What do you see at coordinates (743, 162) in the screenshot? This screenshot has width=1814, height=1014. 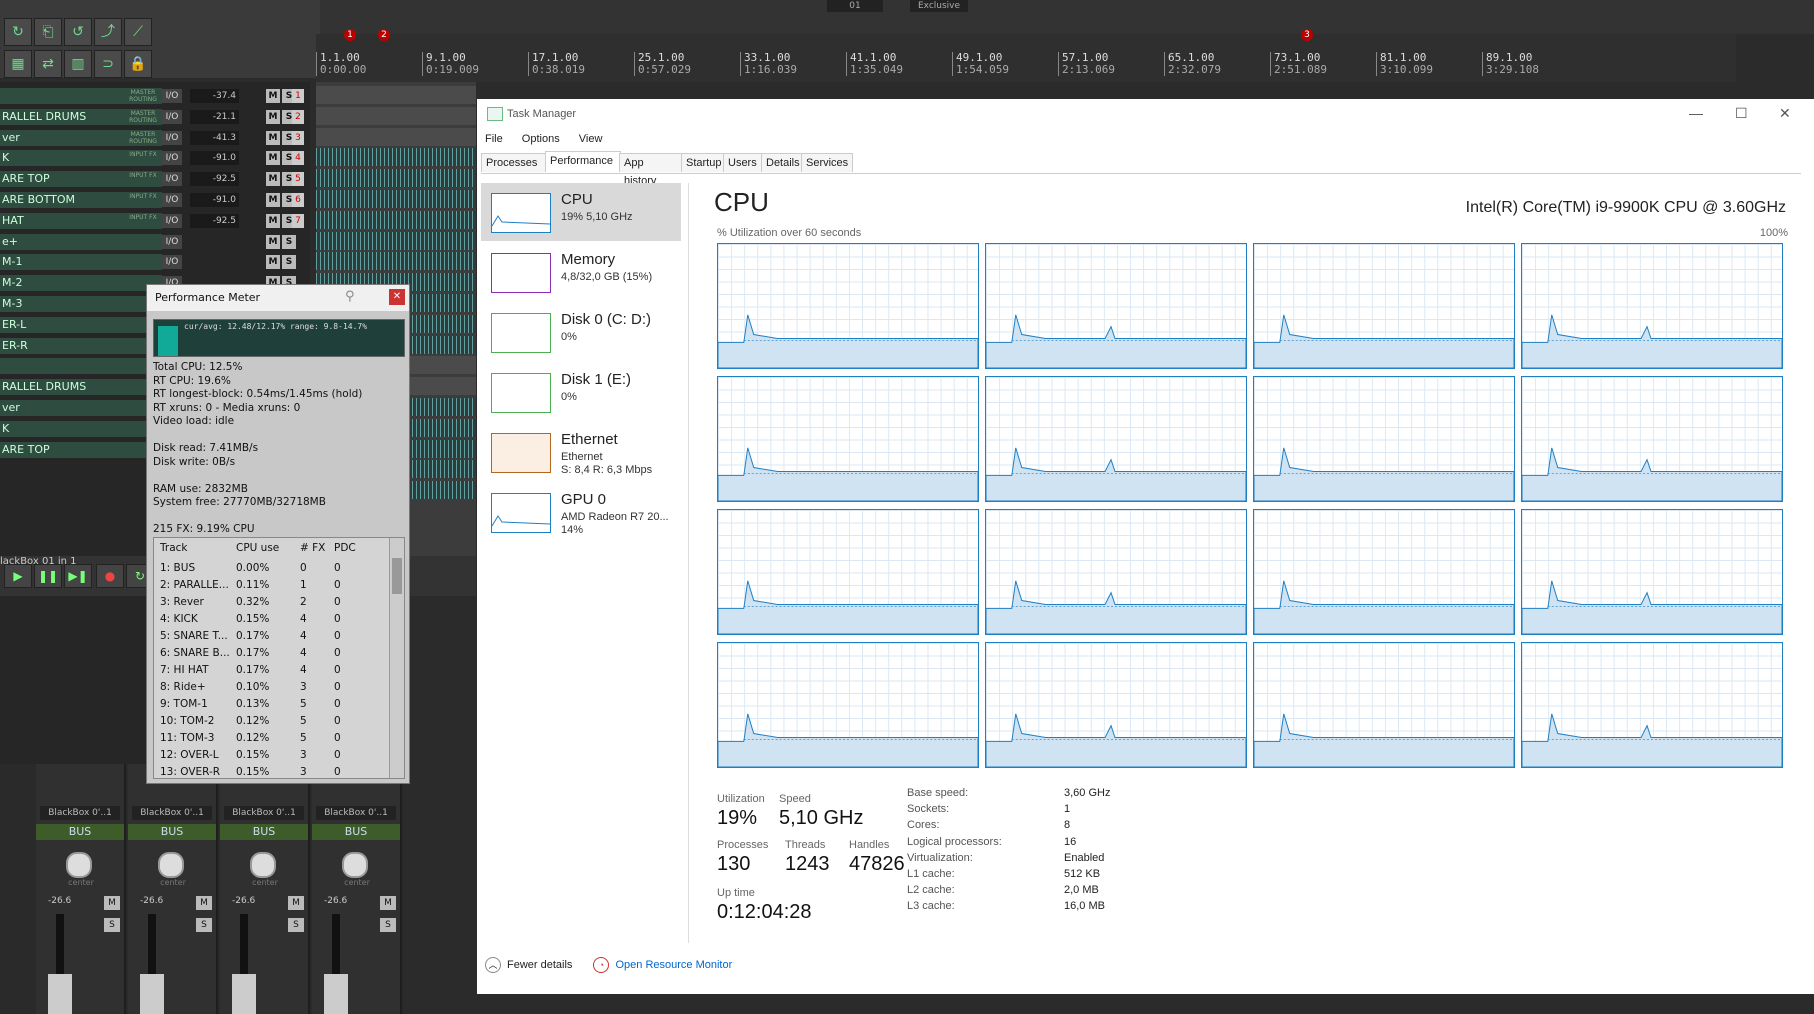 I see `tab-users: Users` at bounding box center [743, 162].